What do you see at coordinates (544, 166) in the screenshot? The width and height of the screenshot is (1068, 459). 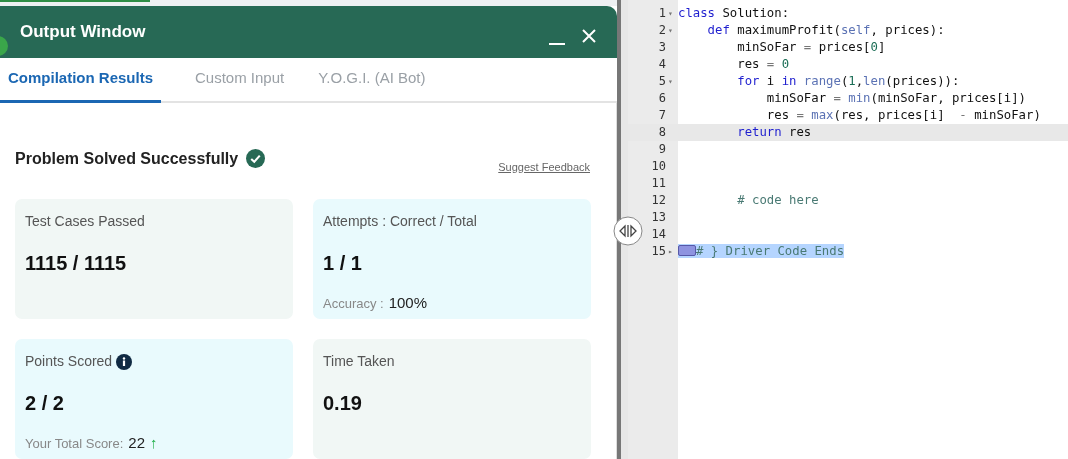 I see `feedback-link: Suggest Feedback` at bounding box center [544, 166].